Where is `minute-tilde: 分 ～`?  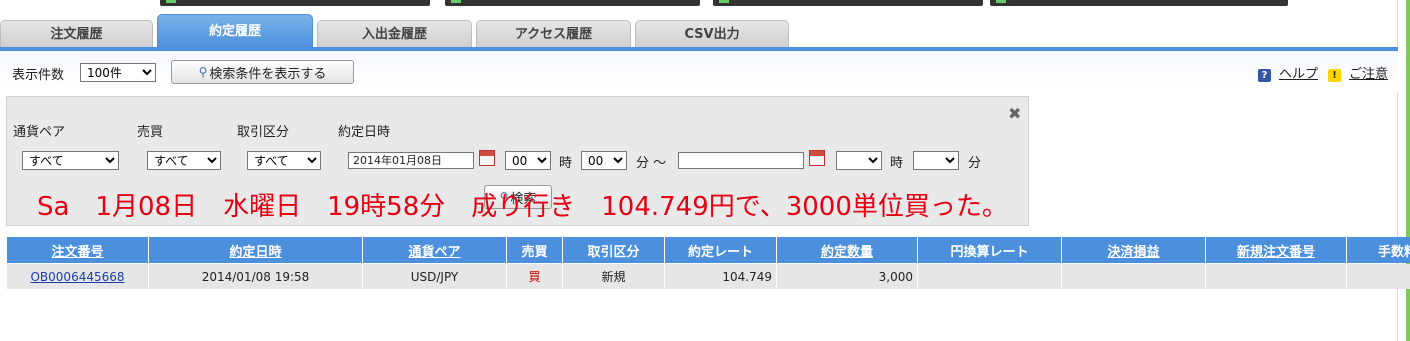 minute-tilde: 分 ～ is located at coordinates (651, 163).